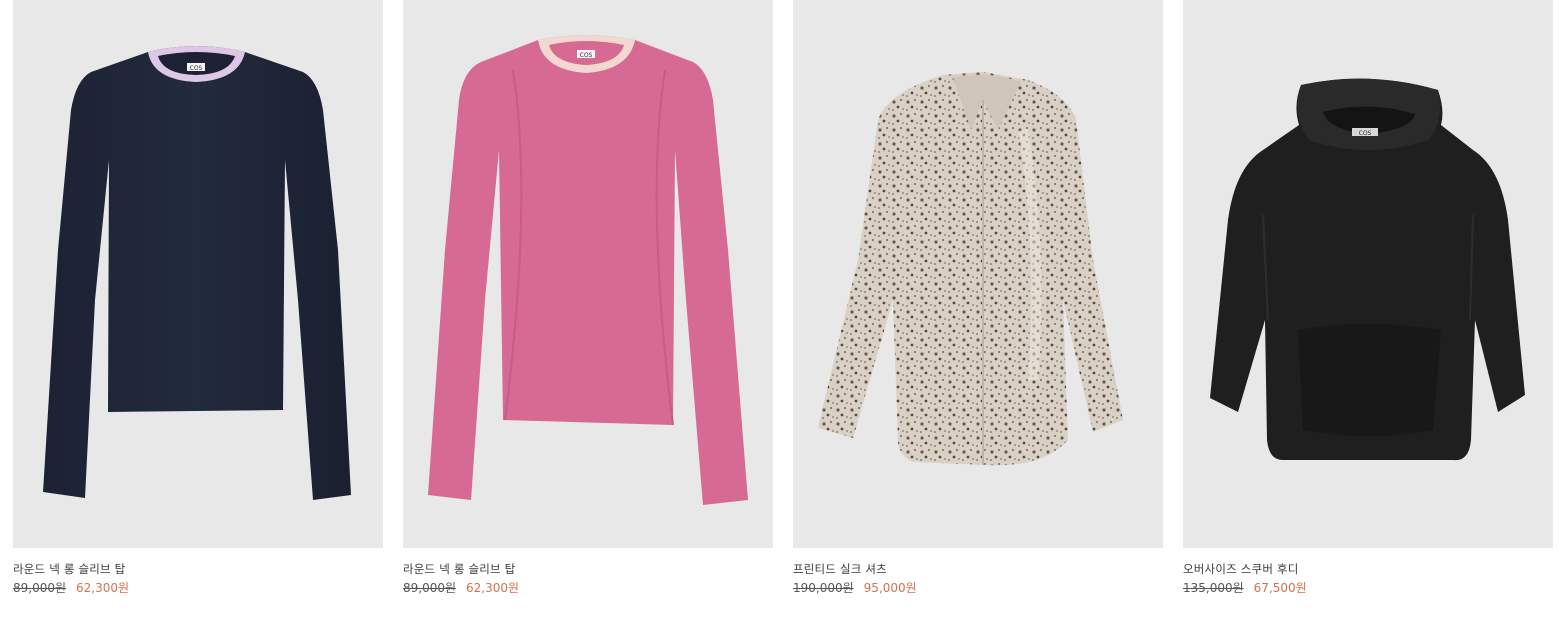 Image resolution: width=1559 pixels, height=623 pixels. I want to click on sale-price: 95,000원, so click(890, 588).